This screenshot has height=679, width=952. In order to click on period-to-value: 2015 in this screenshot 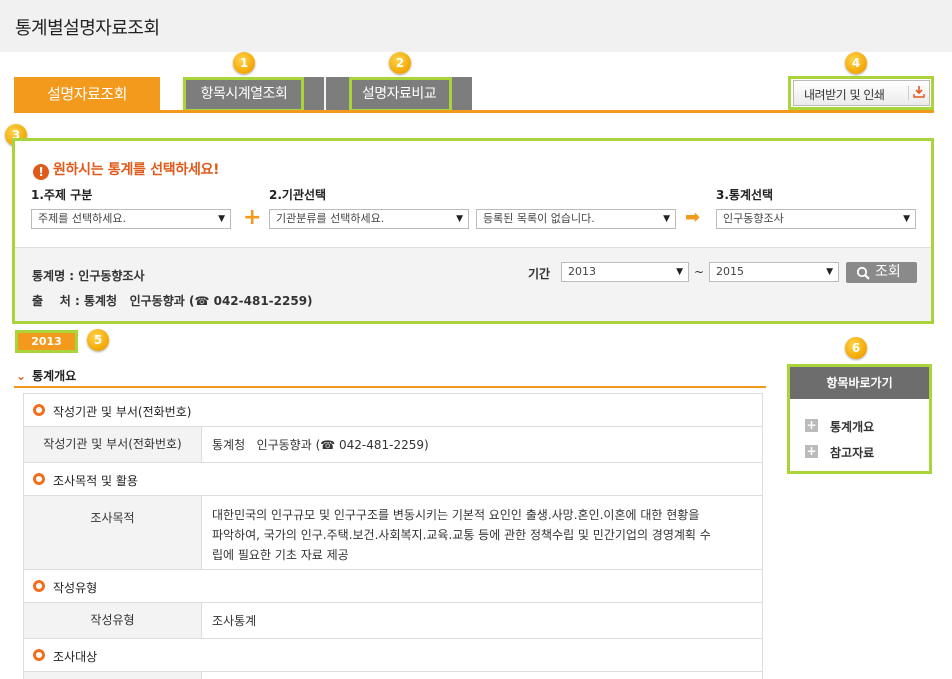, I will do `click(730, 271)`.